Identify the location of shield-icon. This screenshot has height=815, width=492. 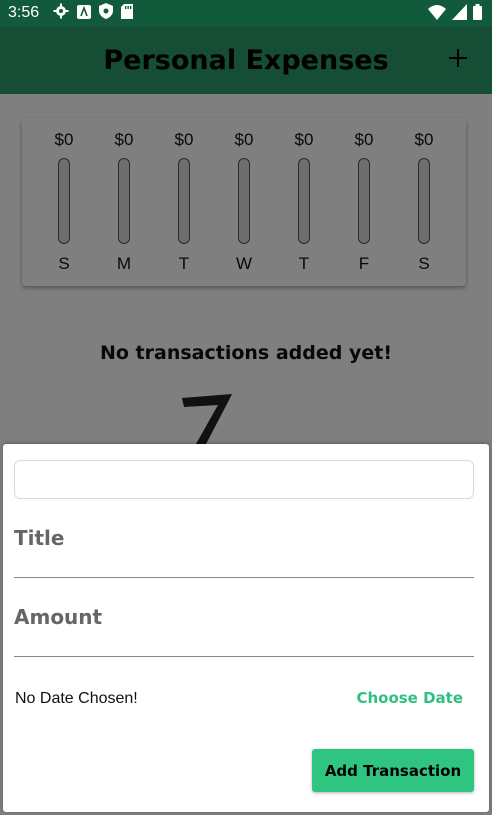
(106, 13).